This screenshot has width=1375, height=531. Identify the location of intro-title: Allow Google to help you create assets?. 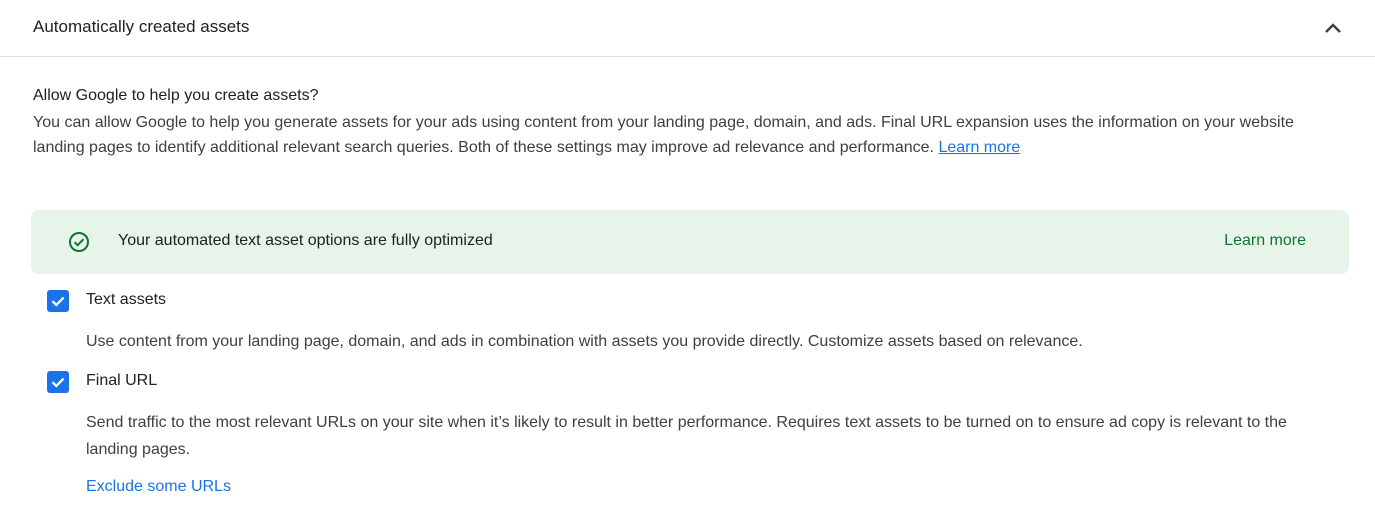
(176, 95).